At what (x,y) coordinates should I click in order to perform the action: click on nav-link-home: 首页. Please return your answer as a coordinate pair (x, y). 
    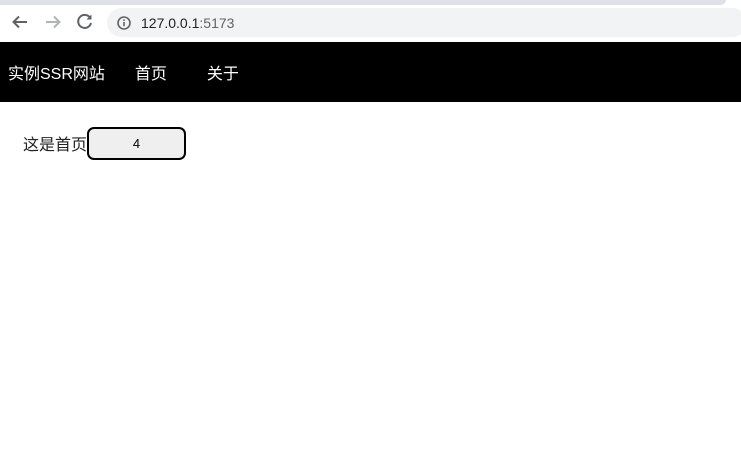
    Looking at the image, I should click on (151, 72).